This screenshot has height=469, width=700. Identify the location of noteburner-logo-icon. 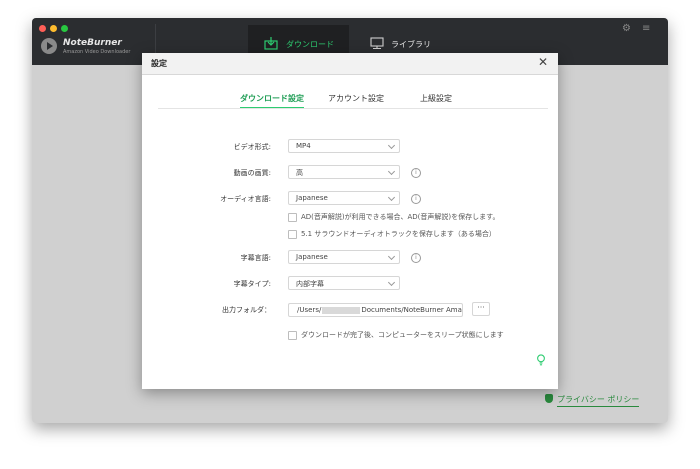
(49, 46).